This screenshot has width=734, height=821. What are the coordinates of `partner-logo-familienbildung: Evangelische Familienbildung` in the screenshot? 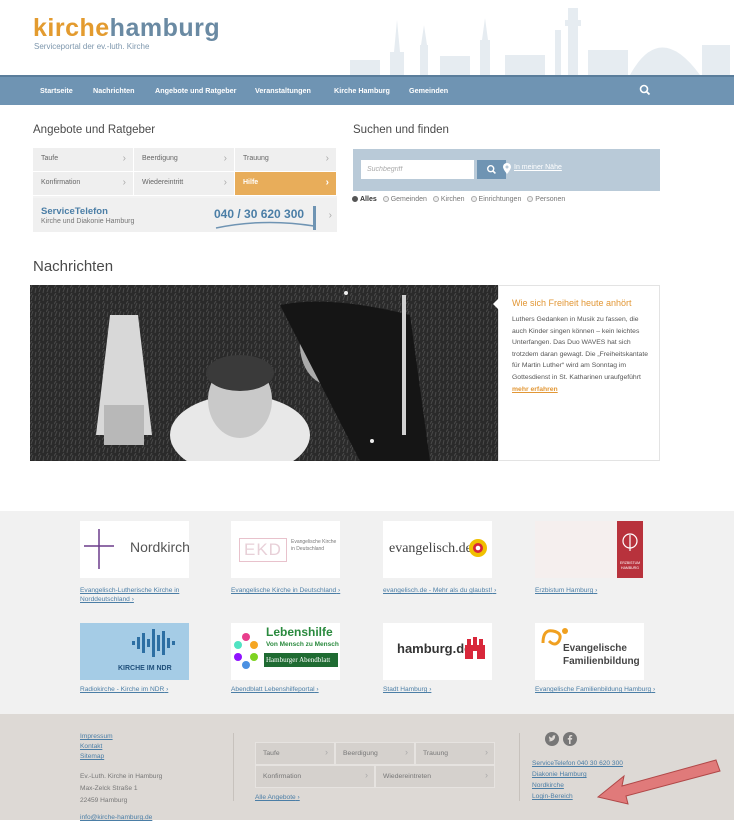 It's located at (589, 651).